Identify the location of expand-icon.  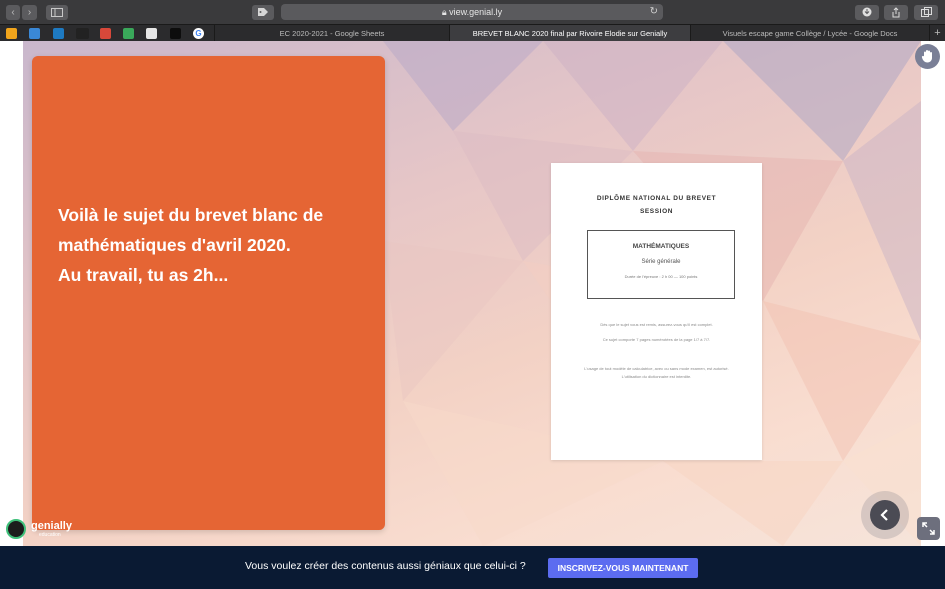
(928, 528).